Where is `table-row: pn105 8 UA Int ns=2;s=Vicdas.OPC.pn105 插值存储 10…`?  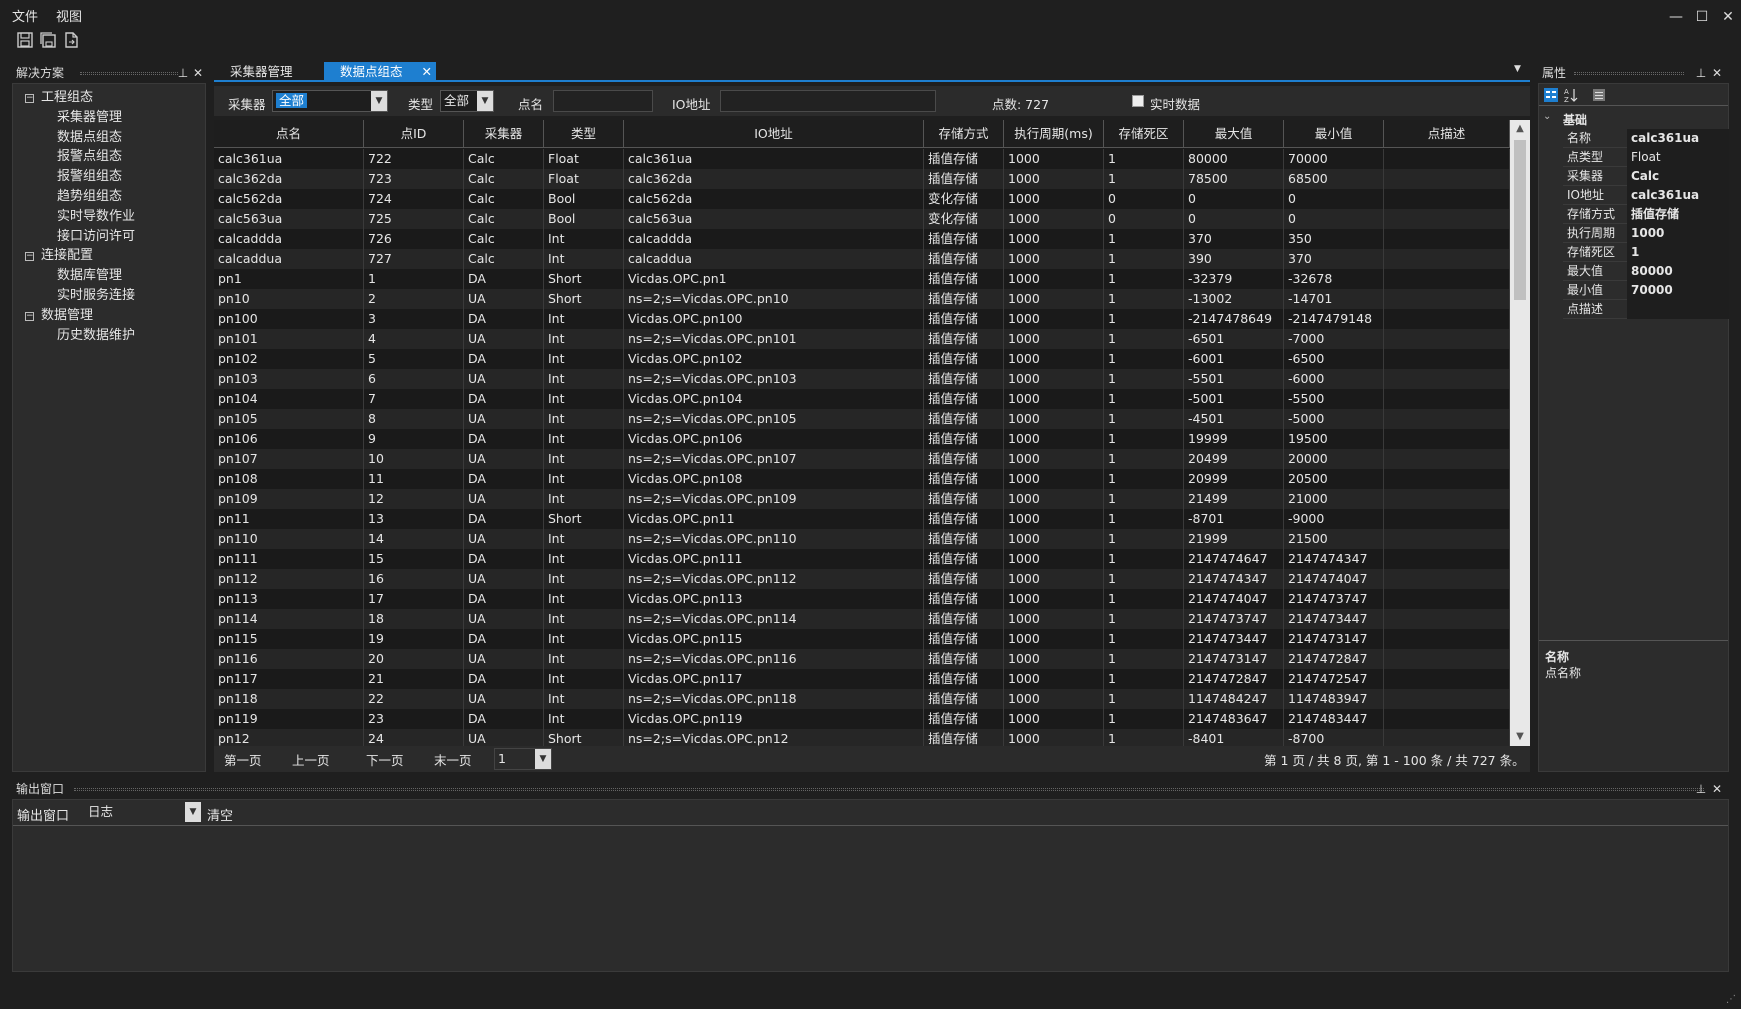
table-row: pn105 8 UA Int ns=2;s=Vicdas.OPC.pn105 插值存储 10… is located at coordinates (862, 419).